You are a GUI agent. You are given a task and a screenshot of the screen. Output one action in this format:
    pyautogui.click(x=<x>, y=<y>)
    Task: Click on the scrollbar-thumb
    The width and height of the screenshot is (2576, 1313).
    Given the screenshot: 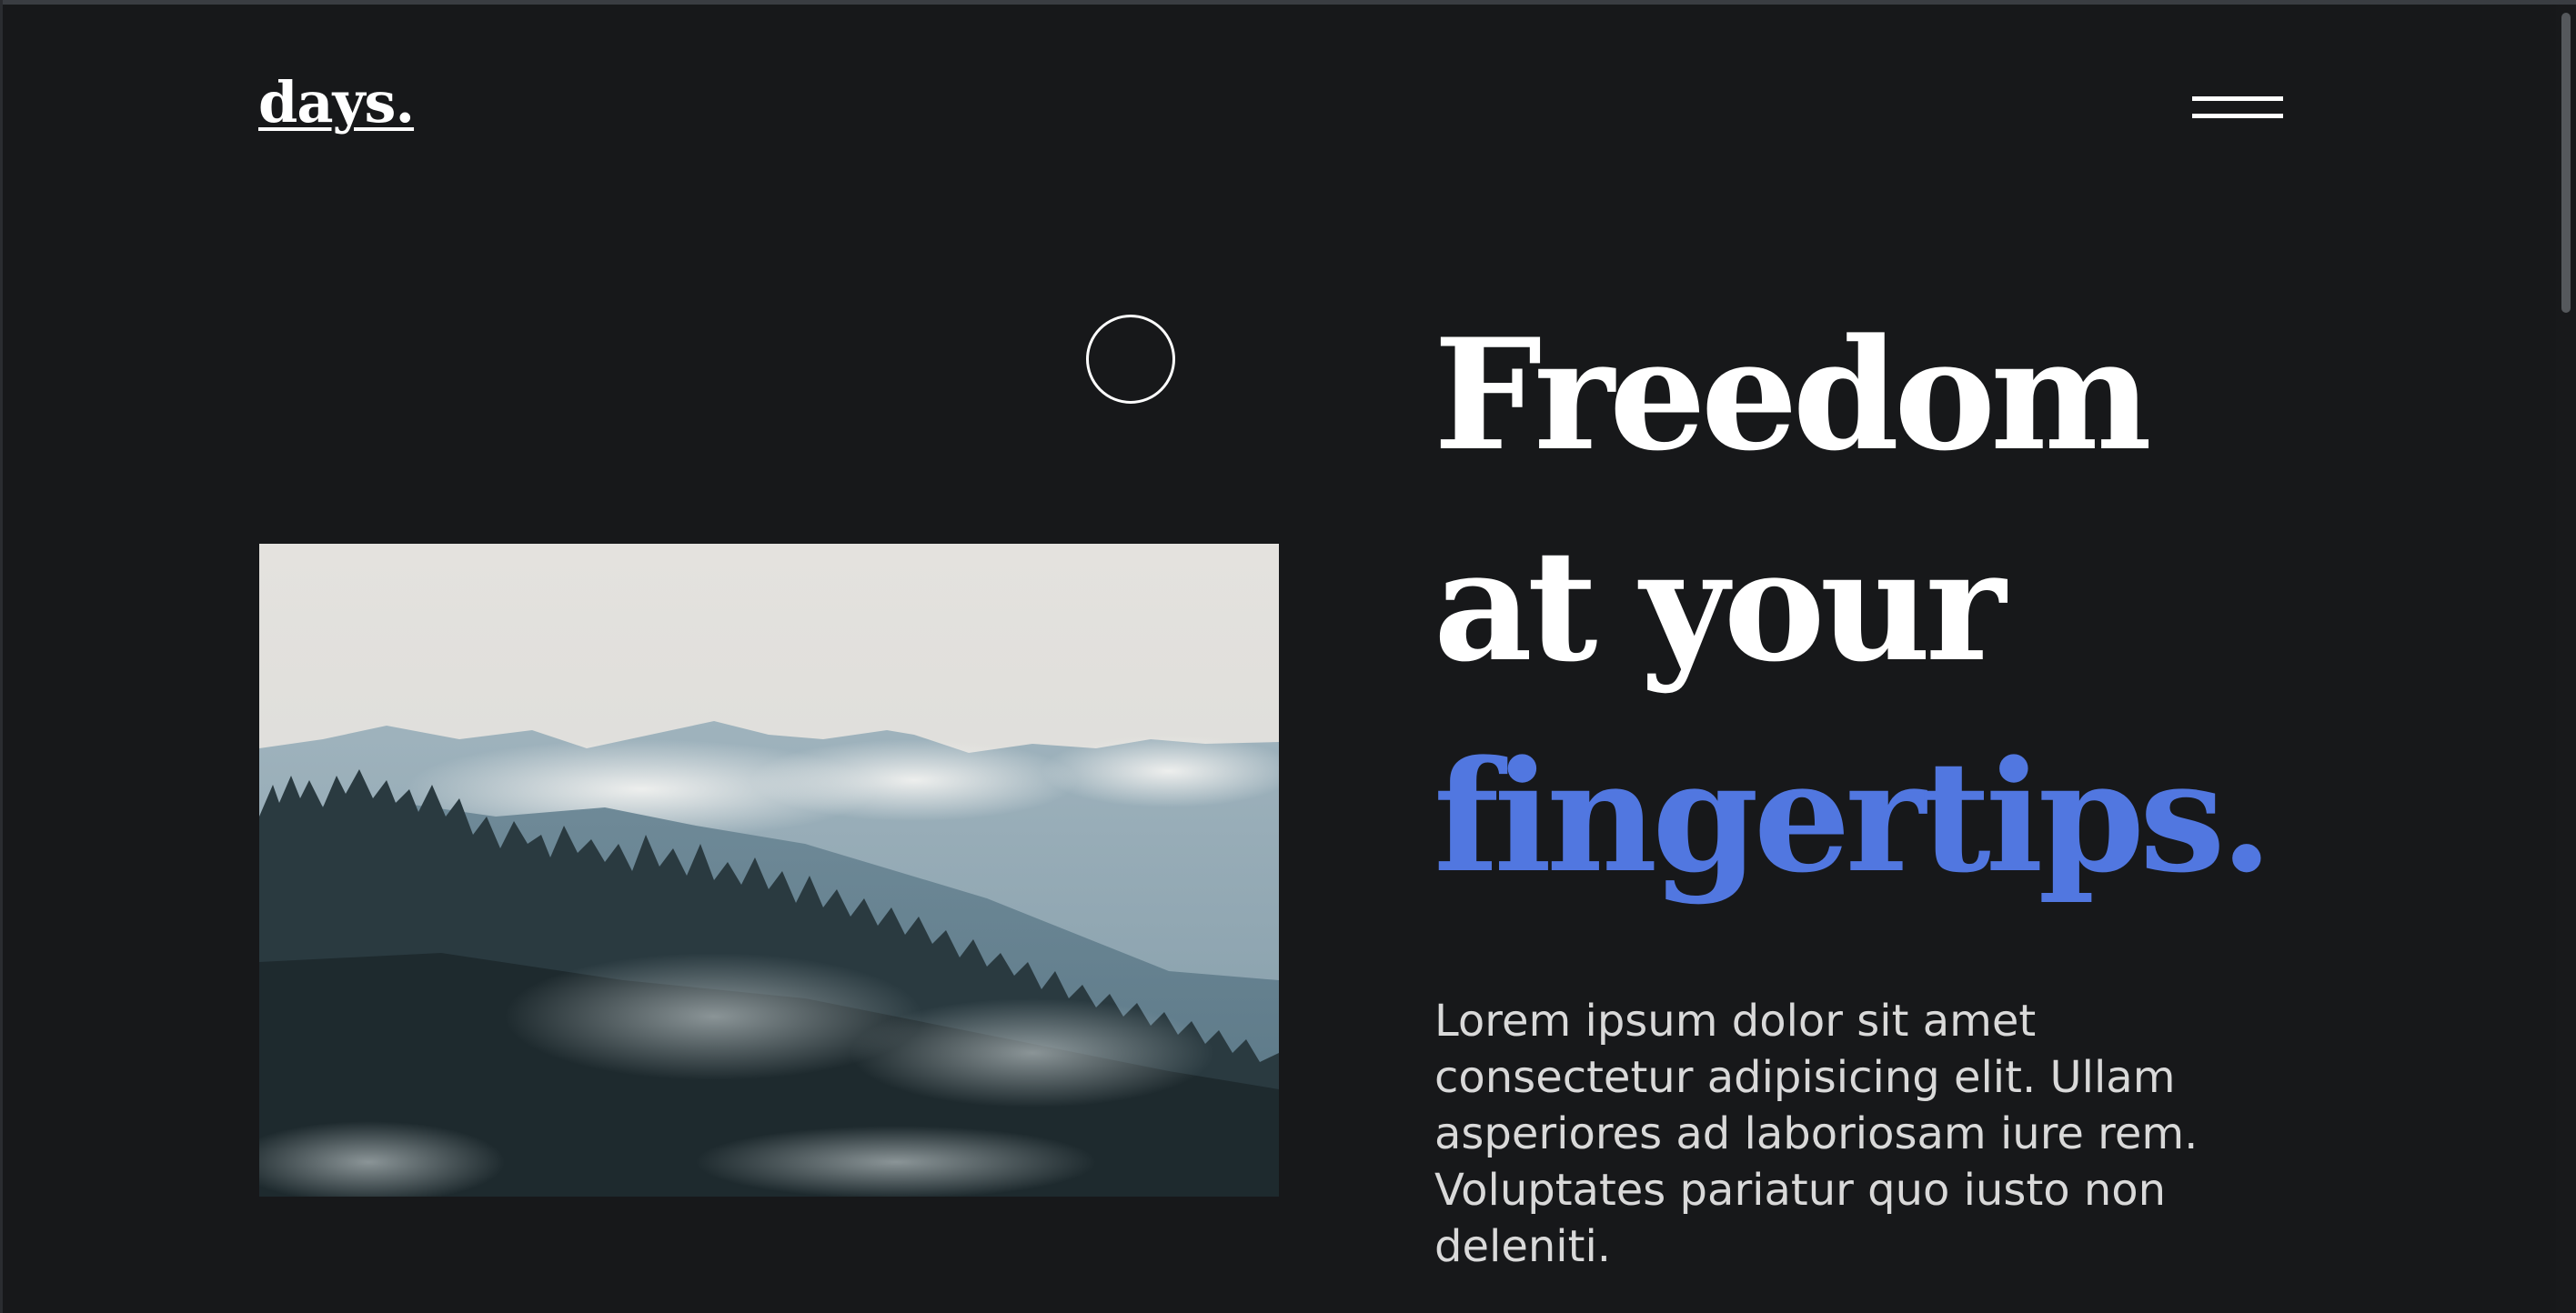 What is the action you would take?
    pyautogui.click(x=2566, y=163)
    